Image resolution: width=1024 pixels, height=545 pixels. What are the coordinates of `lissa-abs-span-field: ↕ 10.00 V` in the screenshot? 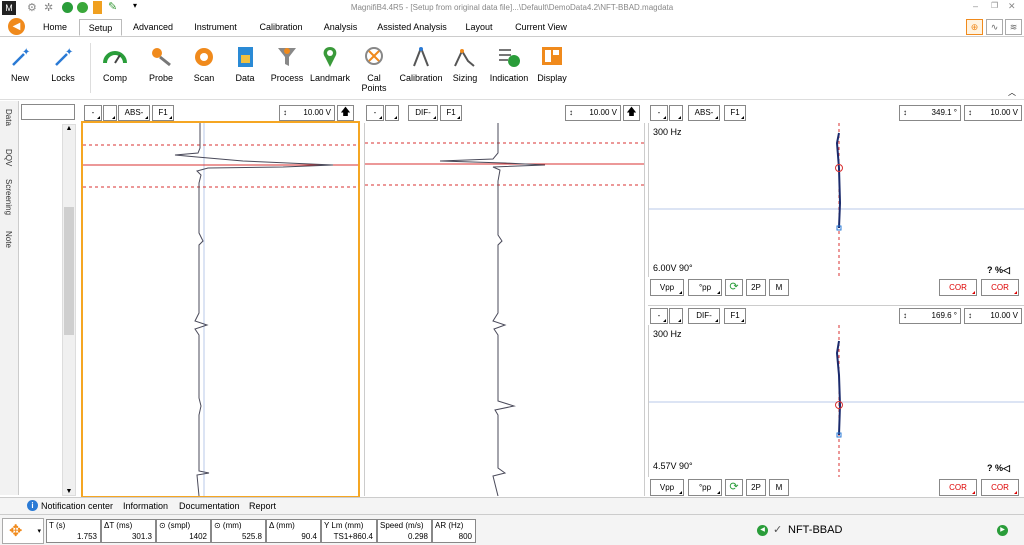 It's located at (993, 113).